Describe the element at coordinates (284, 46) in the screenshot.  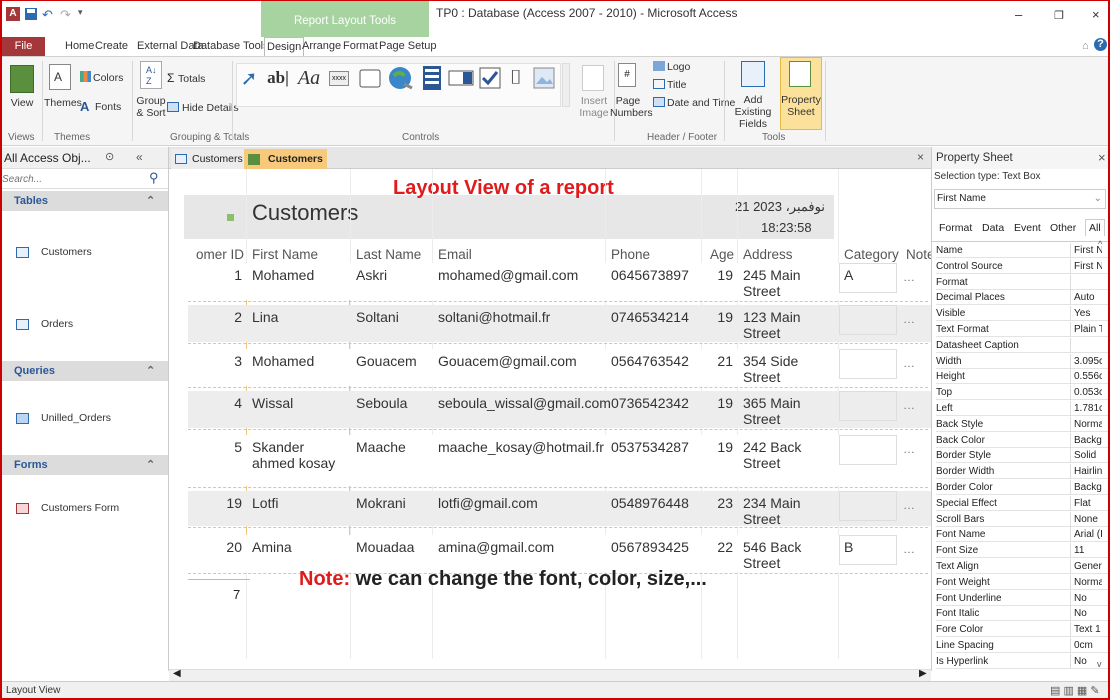
I see `tab-design: Design` at that location.